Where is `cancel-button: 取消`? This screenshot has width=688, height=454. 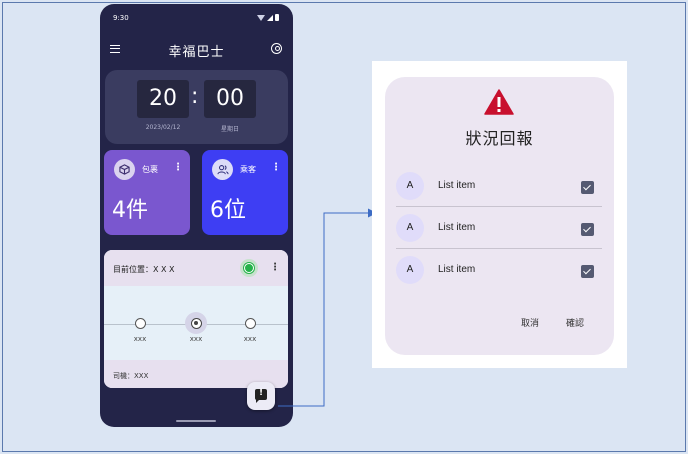 cancel-button: 取消 is located at coordinates (530, 322).